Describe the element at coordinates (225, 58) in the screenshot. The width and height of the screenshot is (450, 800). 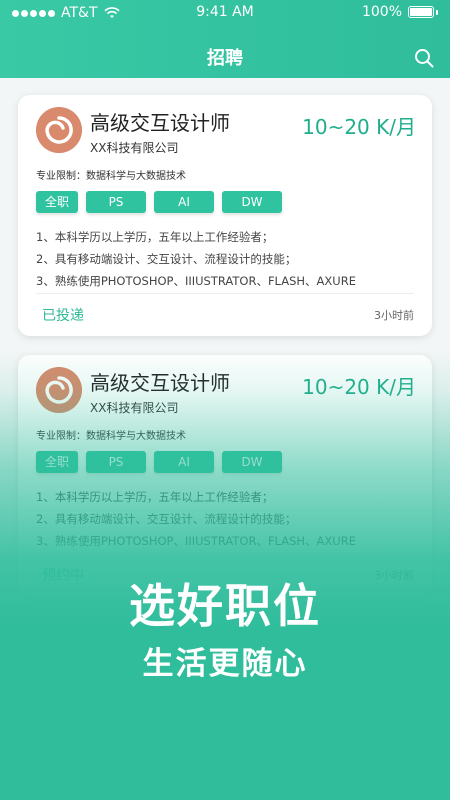
I see `page-title: 招聘` at that location.